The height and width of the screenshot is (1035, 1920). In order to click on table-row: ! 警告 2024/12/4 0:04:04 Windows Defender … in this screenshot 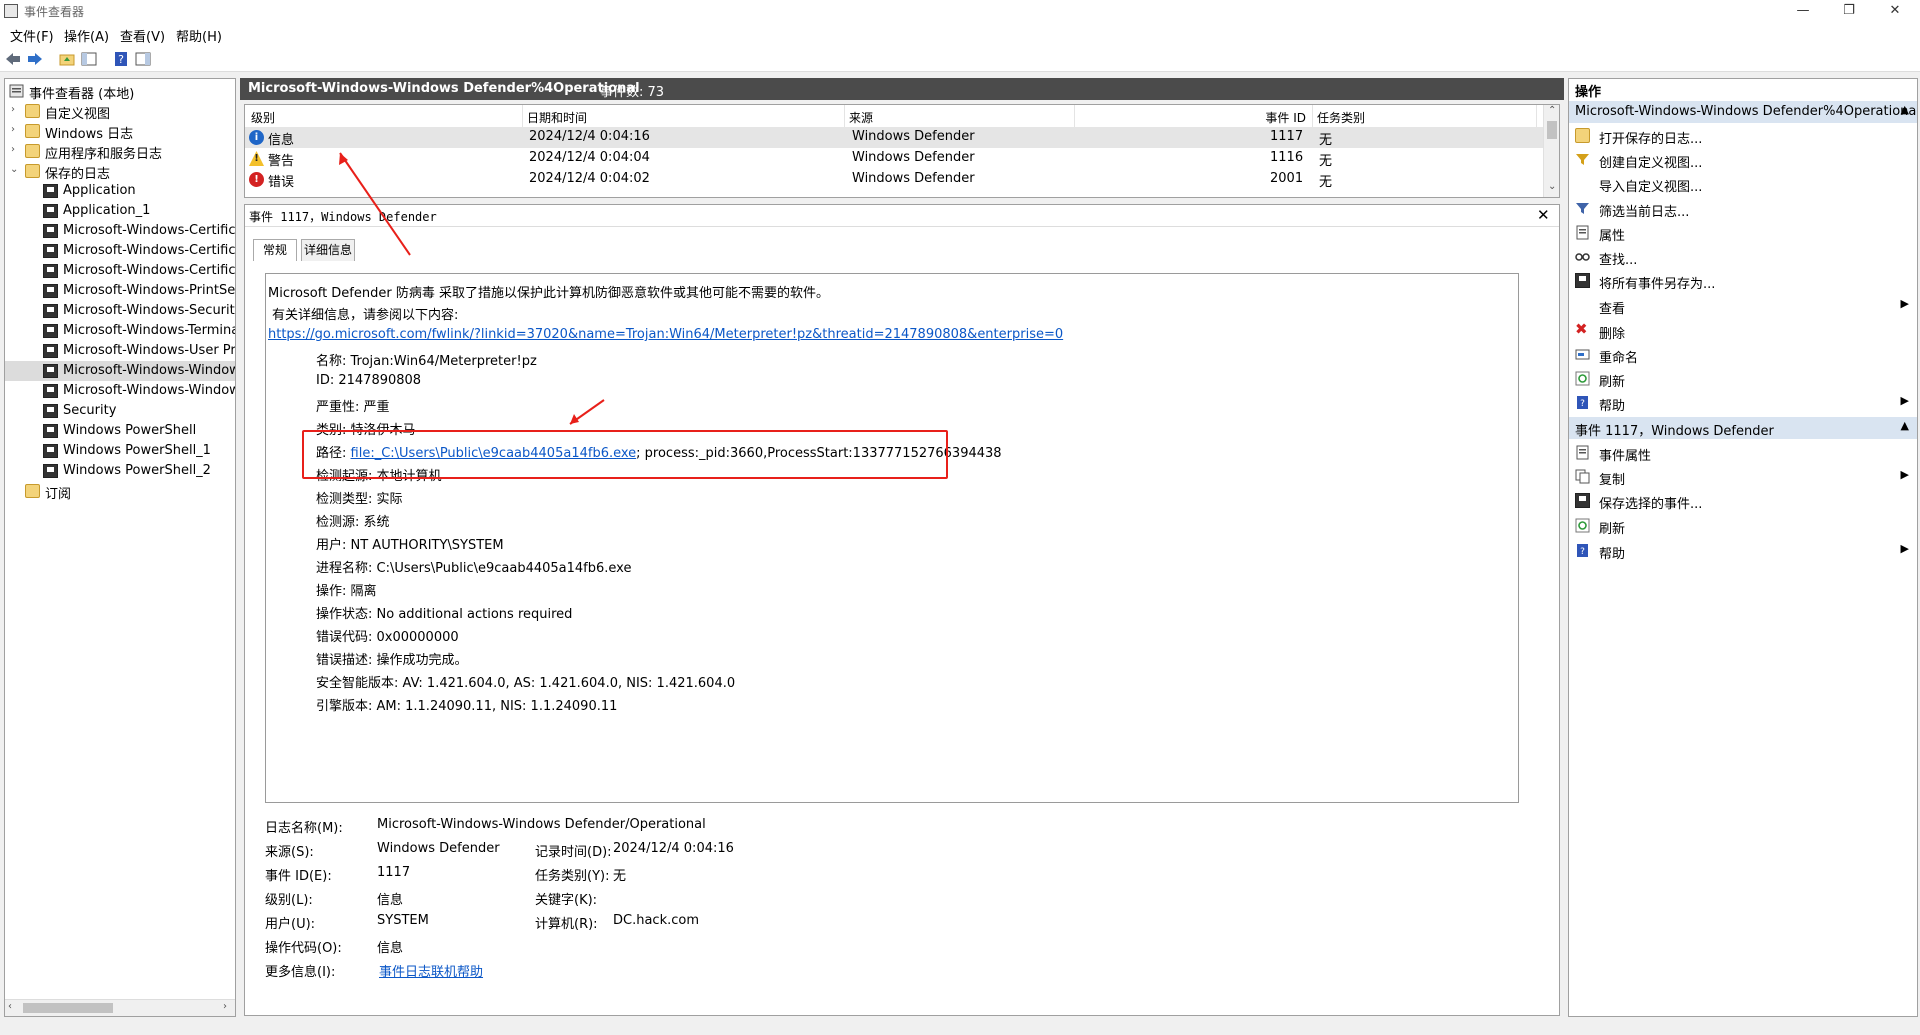, I will do `click(894, 158)`.